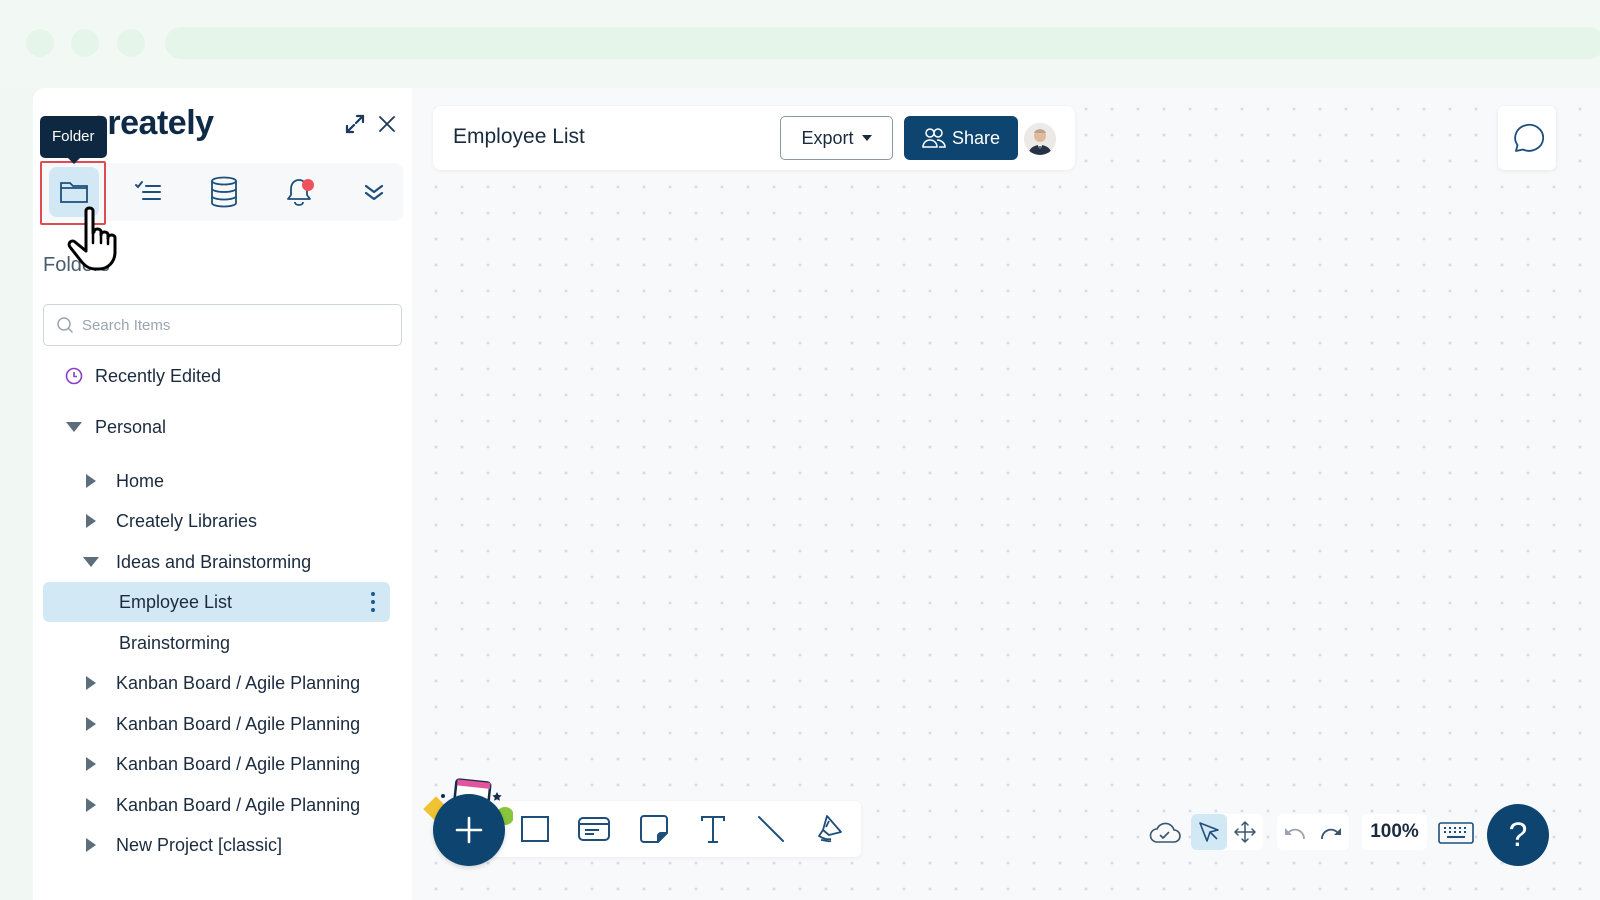 This screenshot has height=900, width=1600. What do you see at coordinates (214, 561) in the screenshot?
I see `tree-item-label: Ideas and Brainstorming` at bounding box center [214, 561].